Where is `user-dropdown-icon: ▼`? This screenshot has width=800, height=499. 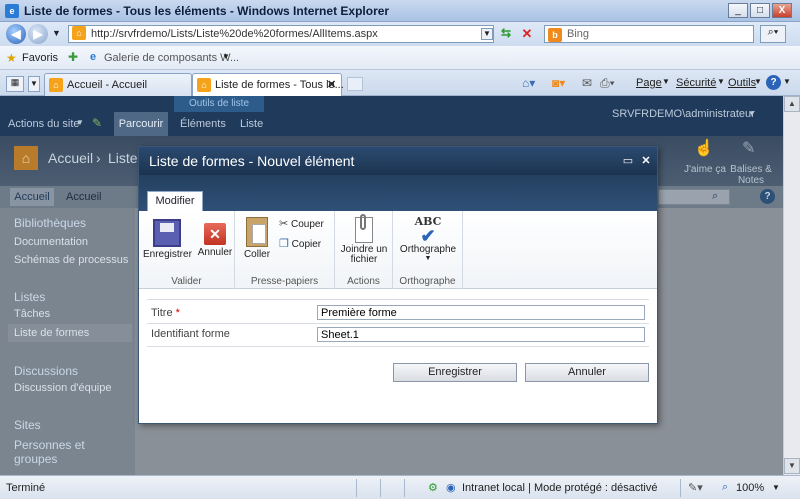 user-dropdown-icon: ▼ is located at coordinates (752, 113).